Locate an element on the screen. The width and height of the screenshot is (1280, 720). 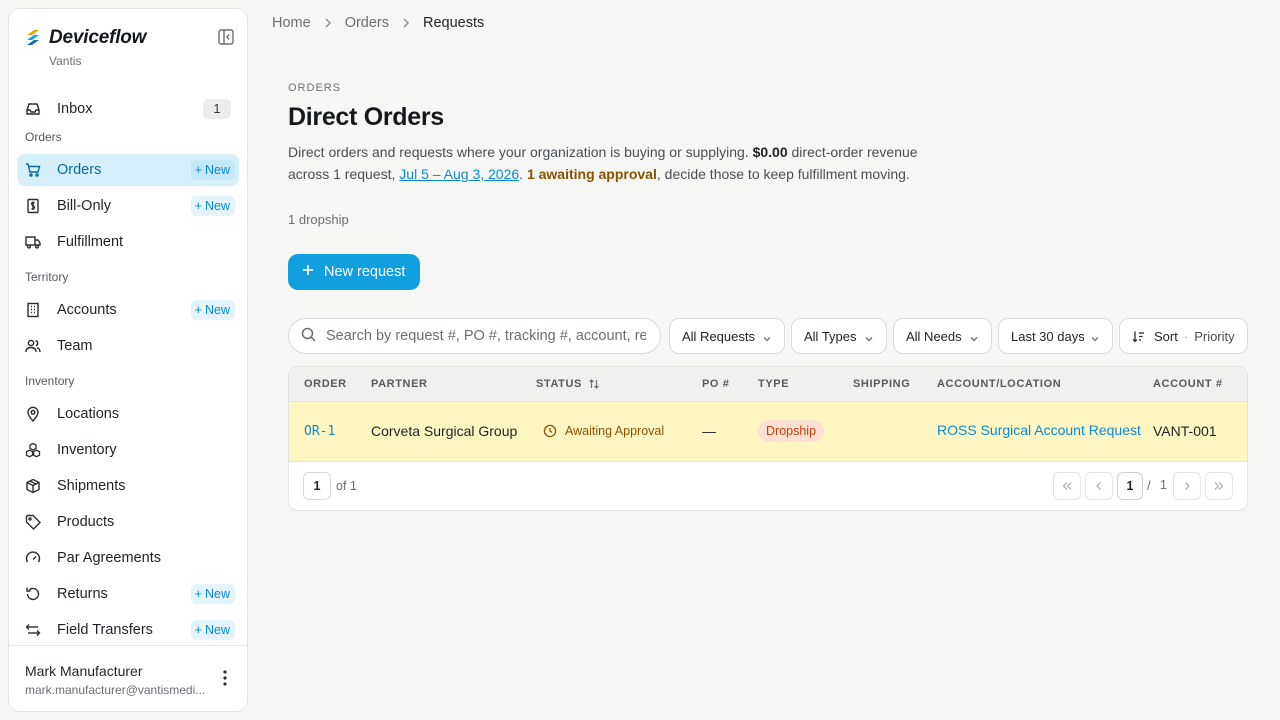
type-badge: Dropship is located at coordinates (791, 431).